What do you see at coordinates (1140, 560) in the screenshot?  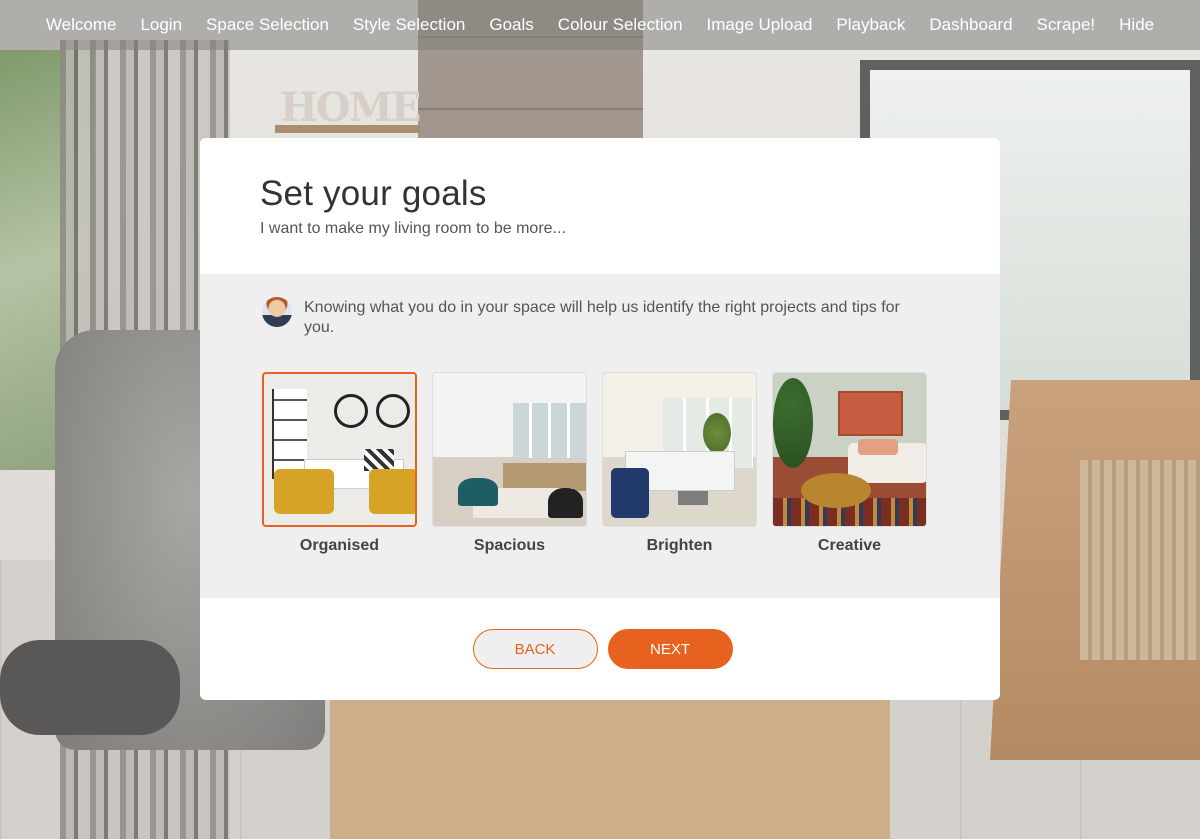 I see `throw-blanket` at bounding box center [1140, 560].